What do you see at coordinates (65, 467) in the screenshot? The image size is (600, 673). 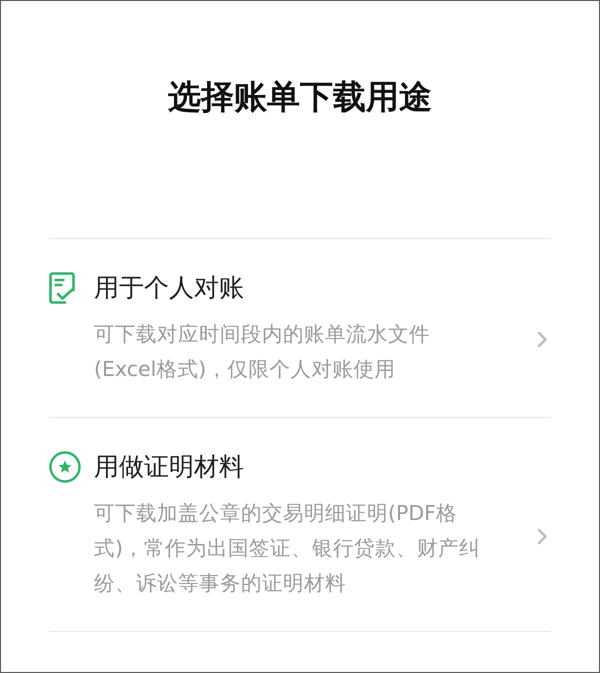 I see `star-circle-icon` at bounding box center [65, 467].